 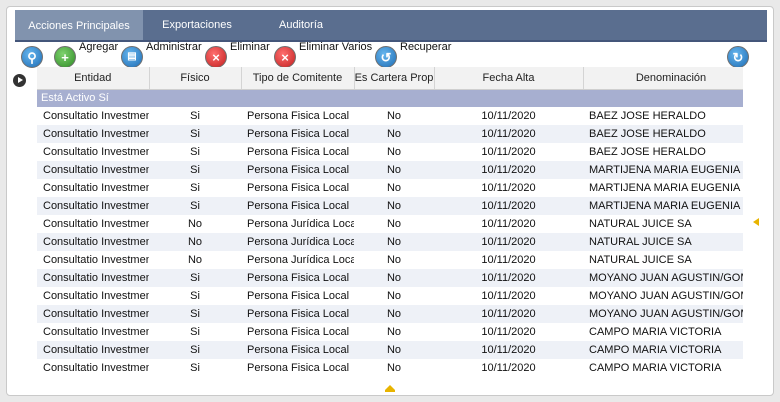 I want to click on refresh-button: ↻, so click(x=738, y=54).